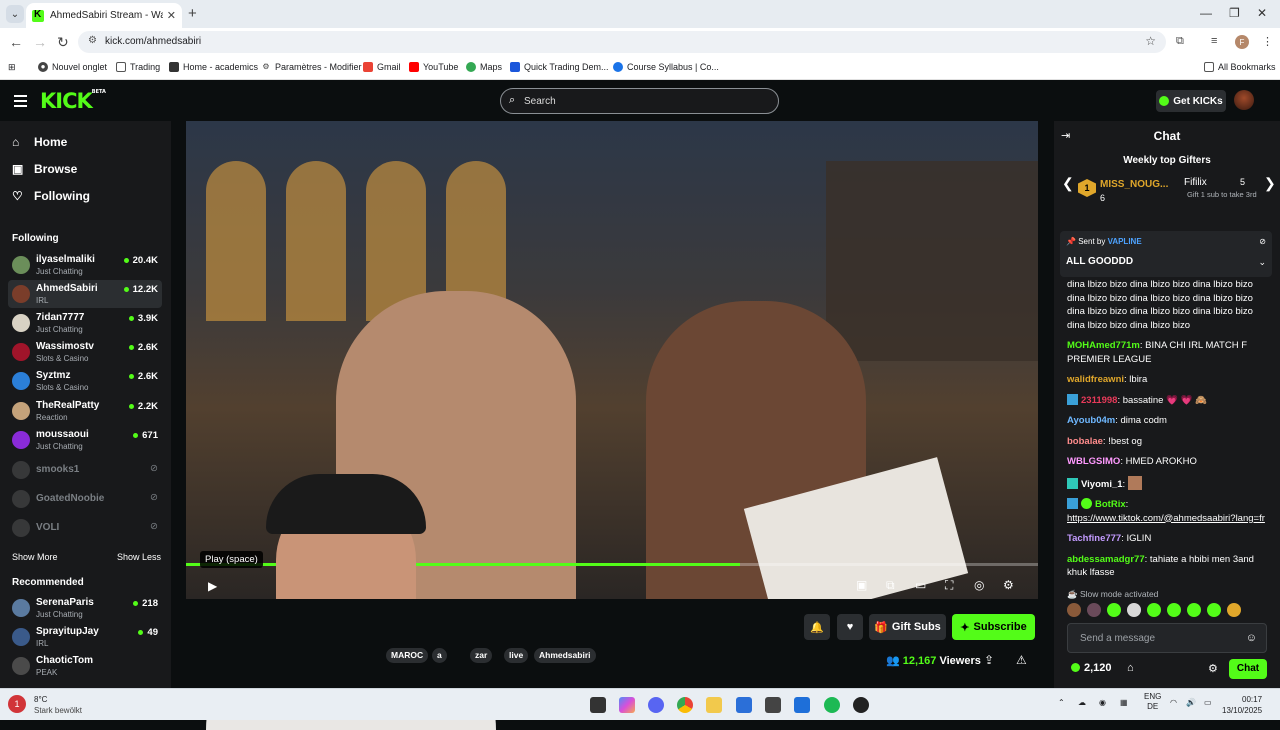 The image size is (1280, 730). What do you see at coordinates (1208, 702) in the screenshot?
I see `battery-icon: ▭` at bounding box center [1208, 702].